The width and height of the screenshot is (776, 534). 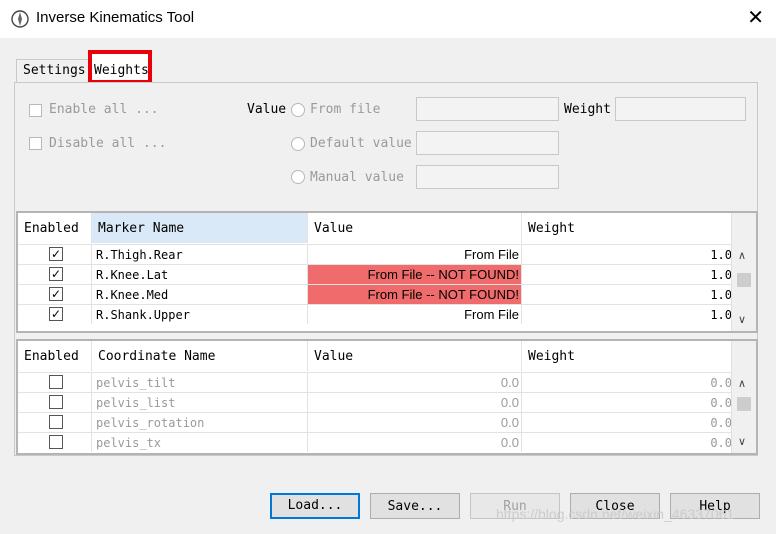 I want to click on manual-value-radio, so click(x=298, y=177).